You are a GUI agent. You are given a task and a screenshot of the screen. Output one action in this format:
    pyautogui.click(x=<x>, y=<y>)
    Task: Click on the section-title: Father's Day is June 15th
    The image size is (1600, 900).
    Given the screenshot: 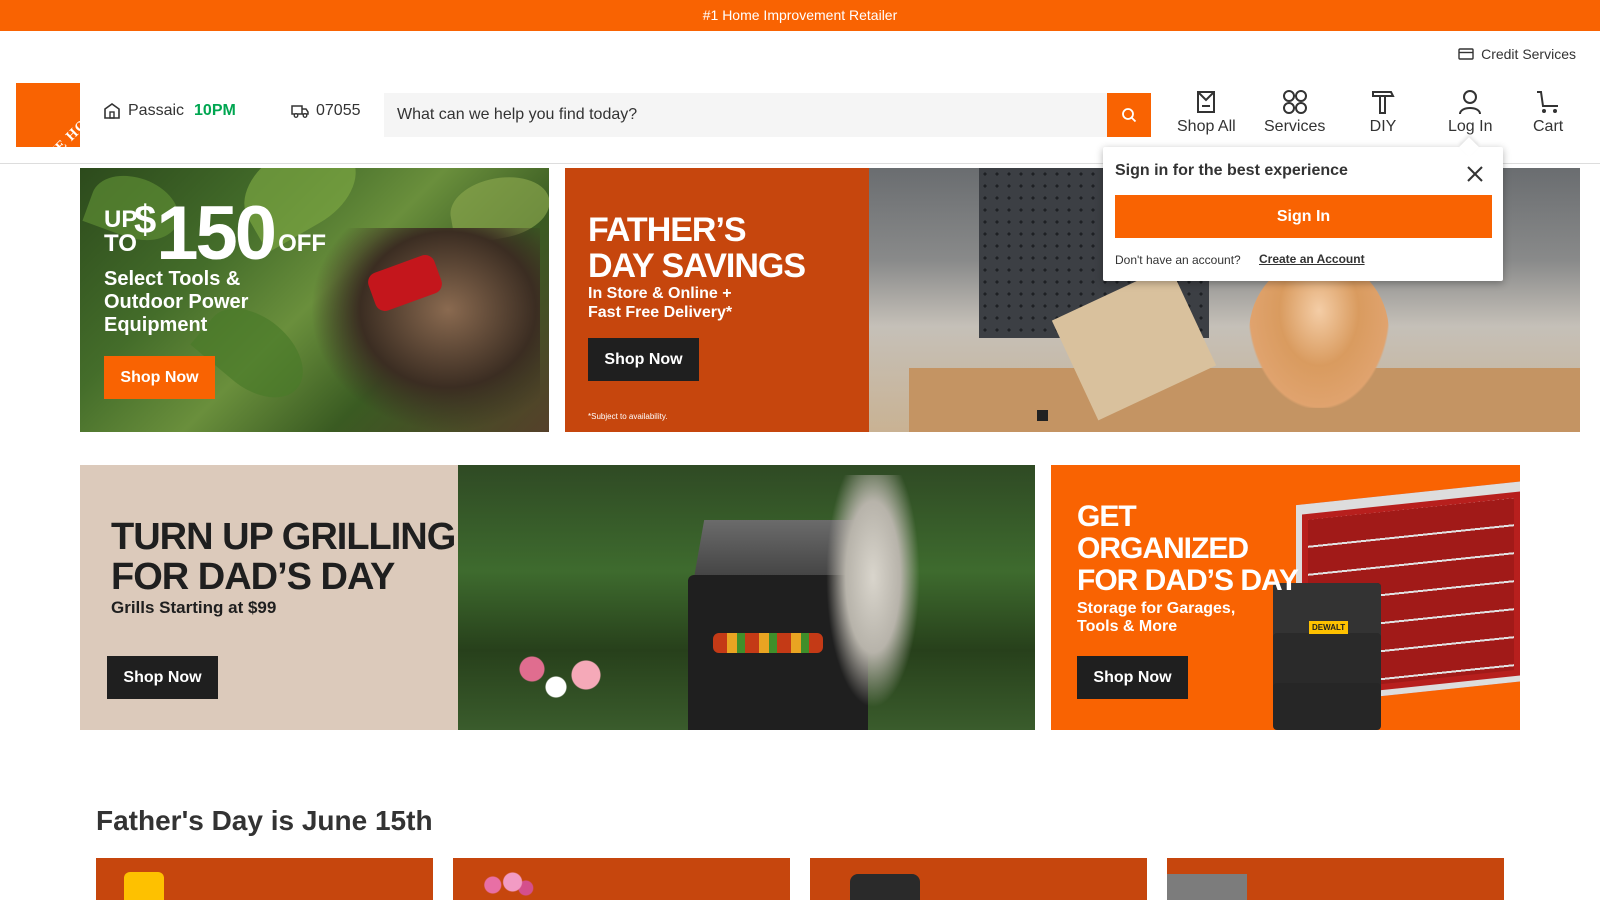 What is the action you would take?
    pyautogui.click(x=264, y=820)
    